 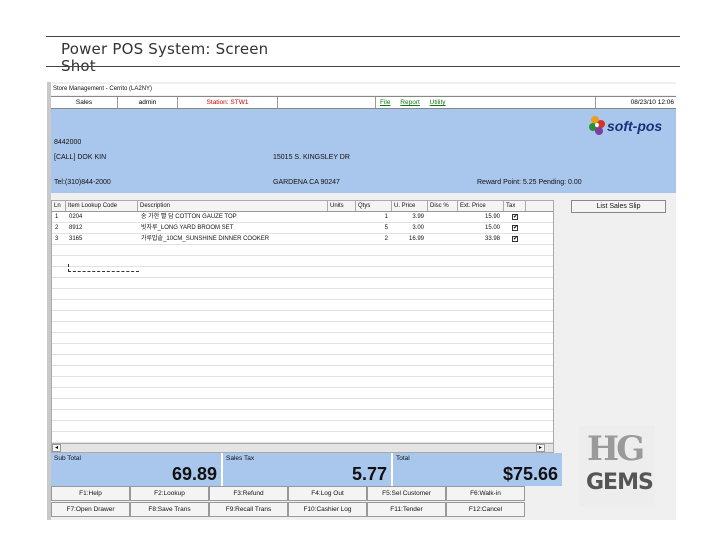 I want to click on fkey-button: F7:Open Drawer, so click(x=90, y=509).